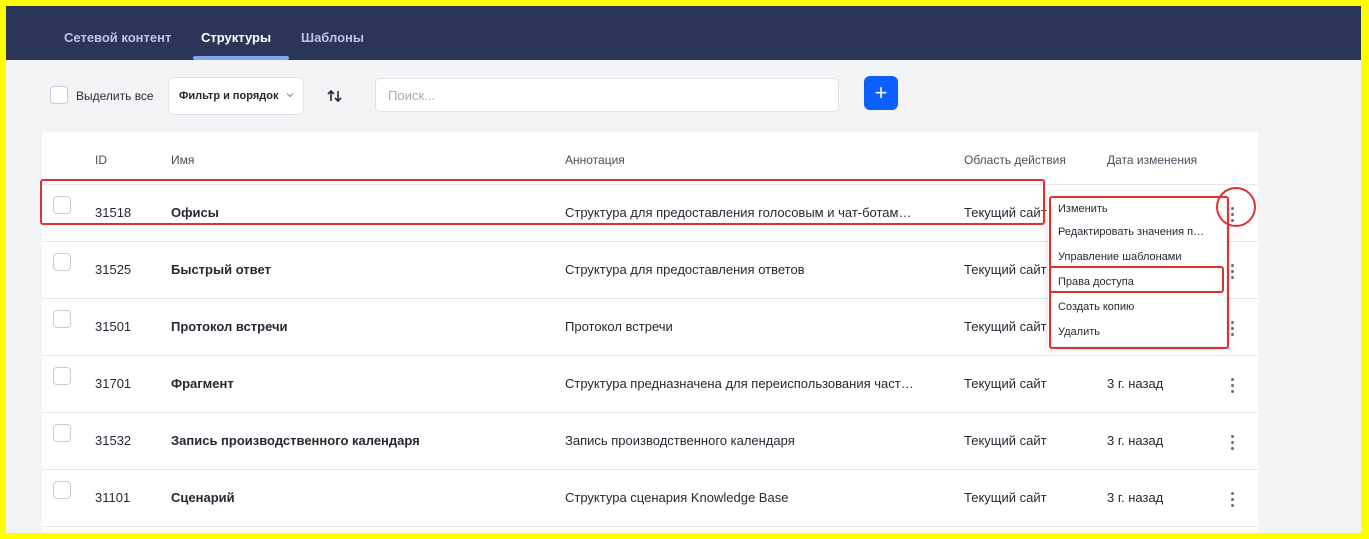 Image resolution: width=1369 pixels, height=539 pixels. I want to click on sort-arrows-icon, so click(334, 96).